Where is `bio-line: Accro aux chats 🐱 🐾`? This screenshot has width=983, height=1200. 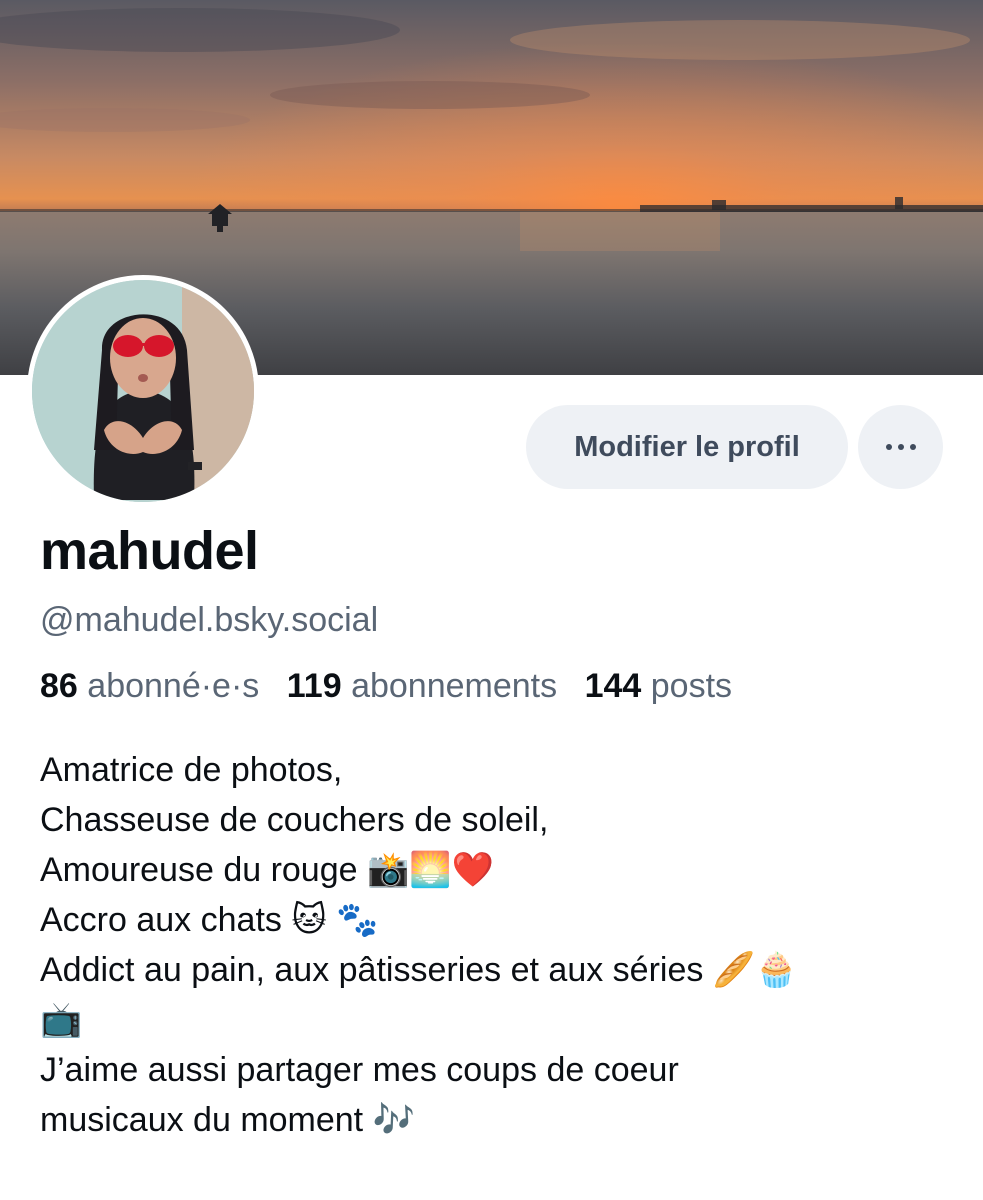
bio-line: Accro aux chats 🐱 🐾 is located at coordinates (209, 920).